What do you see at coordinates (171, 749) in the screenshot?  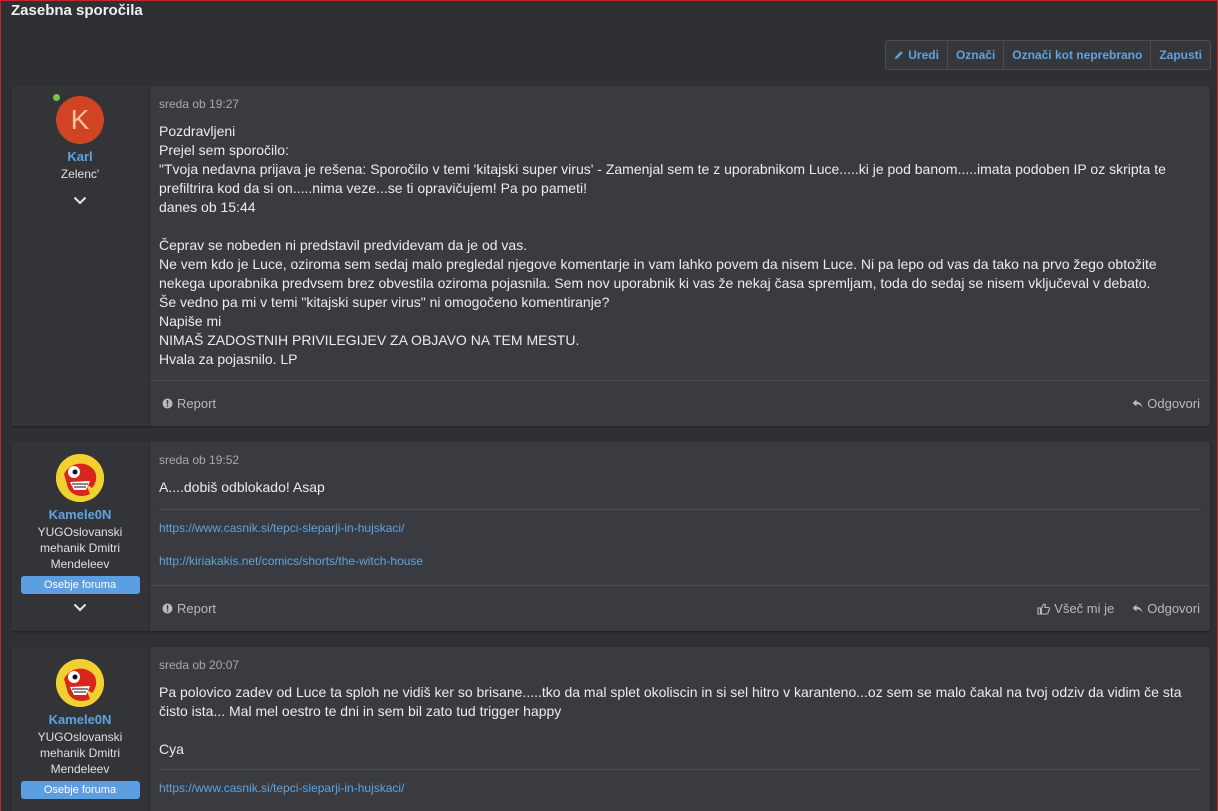 I see `message-line: Cya` at bounding box center [171, 749].